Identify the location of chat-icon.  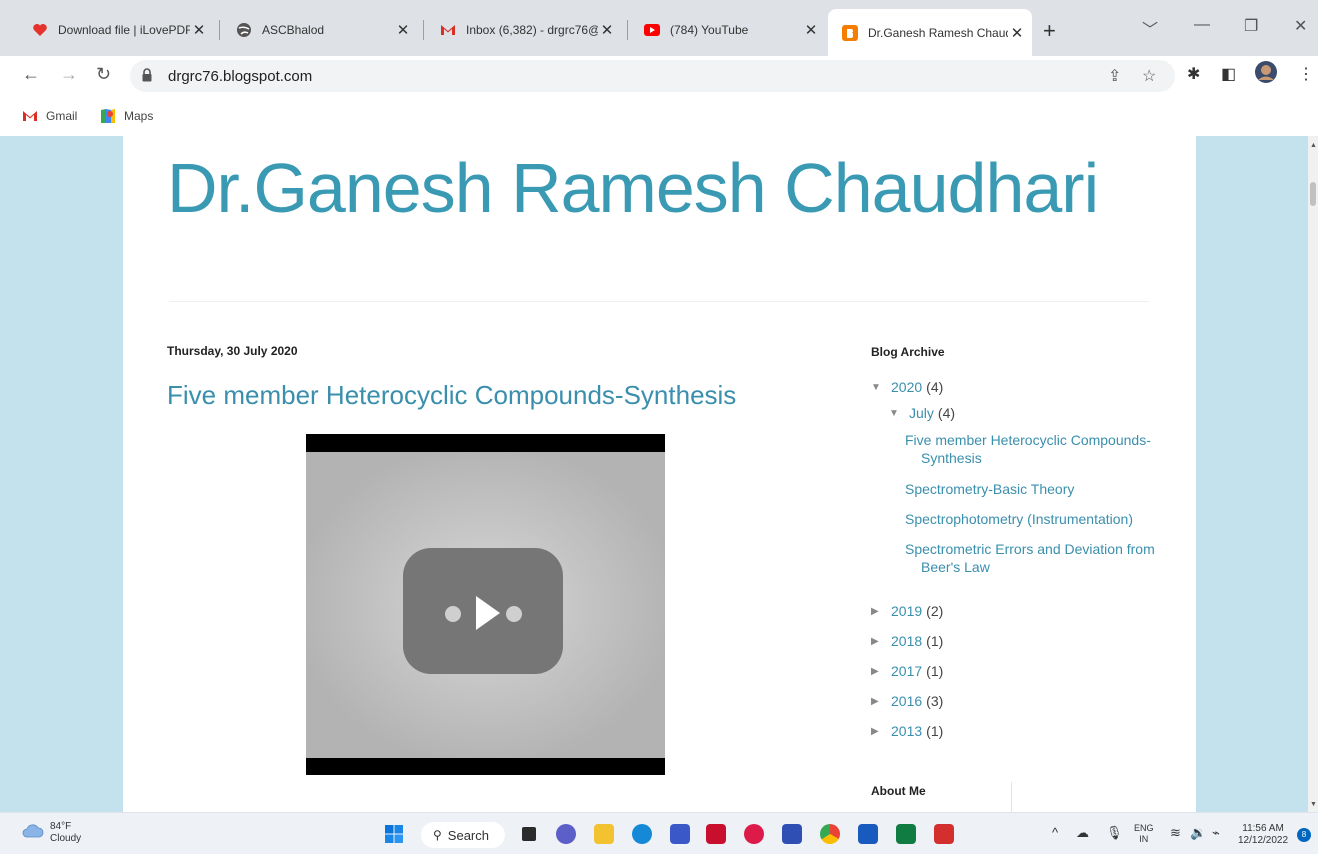
(566, 834).